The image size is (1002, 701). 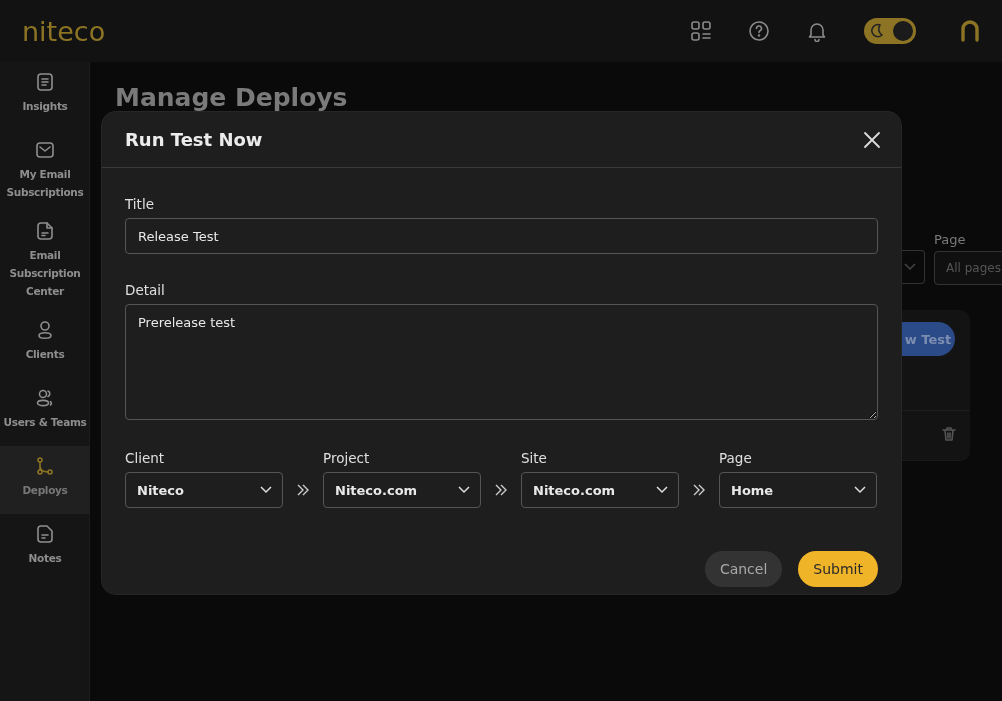 What do you see at coordinates (45, 534) in the screenshot?
I see `note-icon` at bounding box center [45, 534].